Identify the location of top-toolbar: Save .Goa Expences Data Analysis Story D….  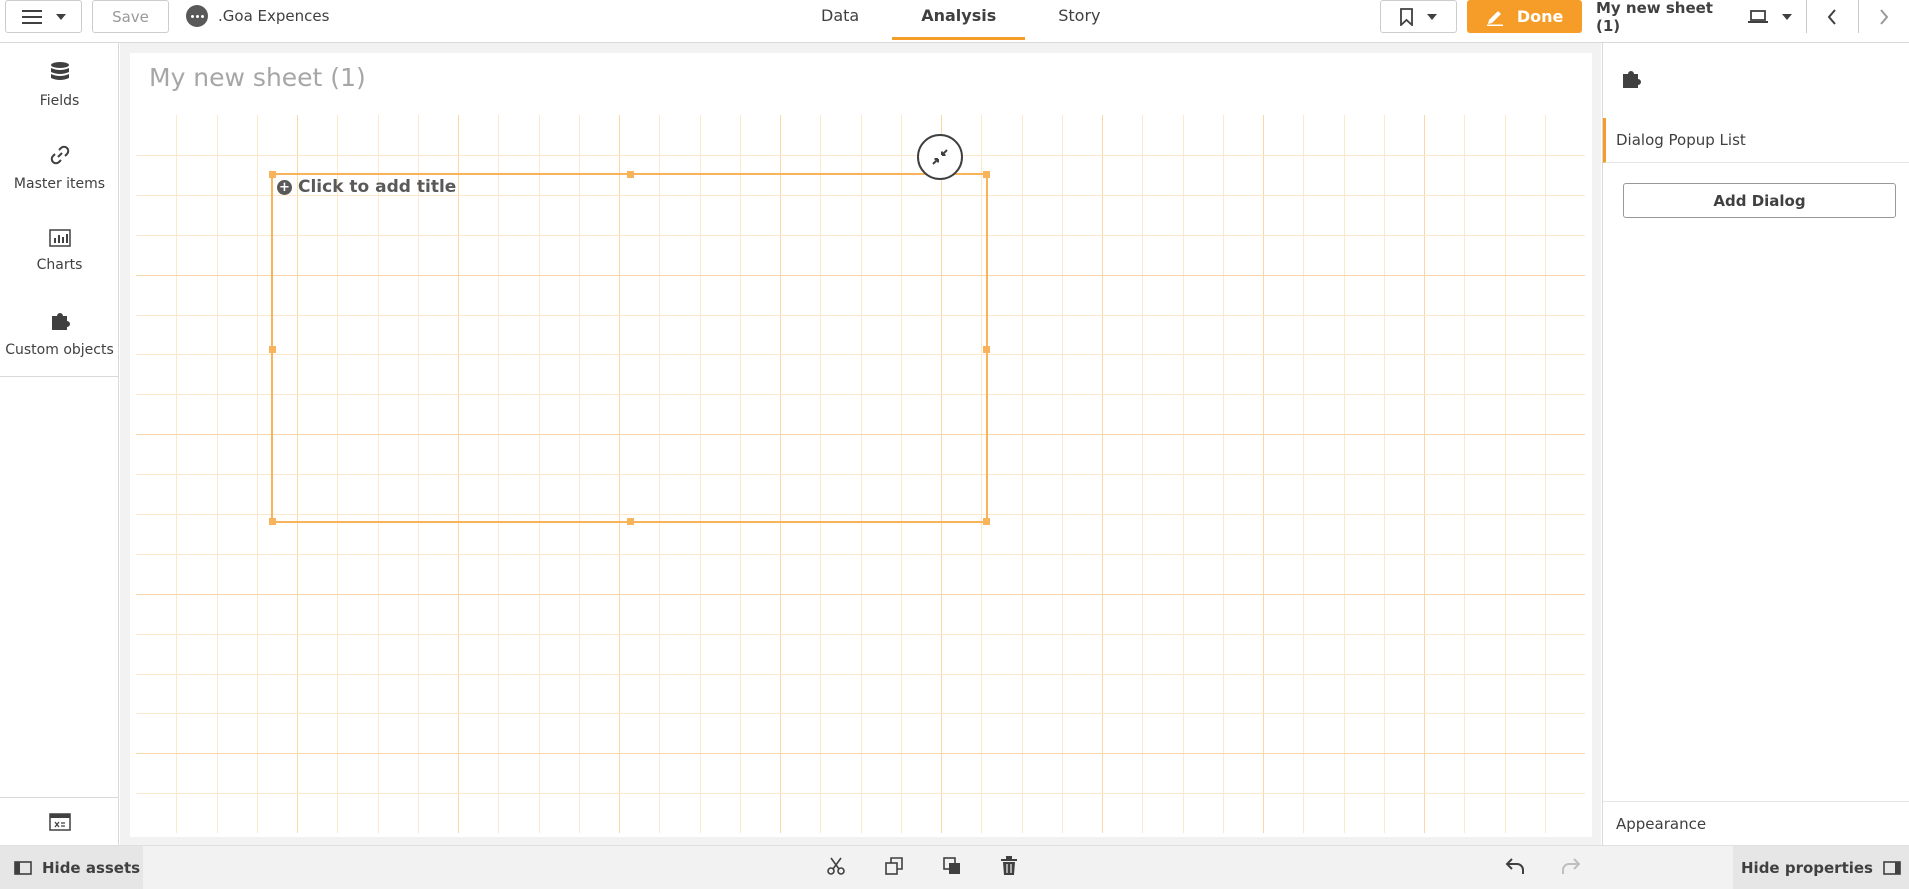
(954, 21).